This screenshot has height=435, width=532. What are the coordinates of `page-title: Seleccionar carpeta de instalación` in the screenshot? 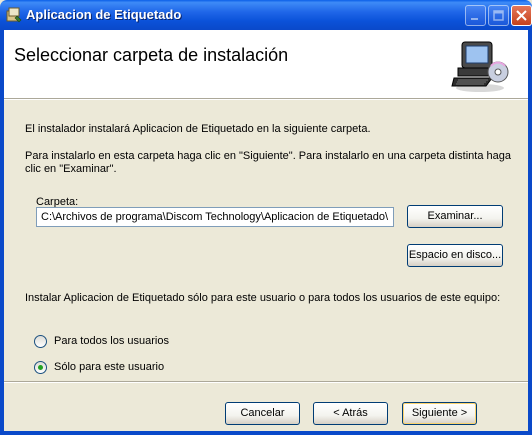 It's located at (151, 55).